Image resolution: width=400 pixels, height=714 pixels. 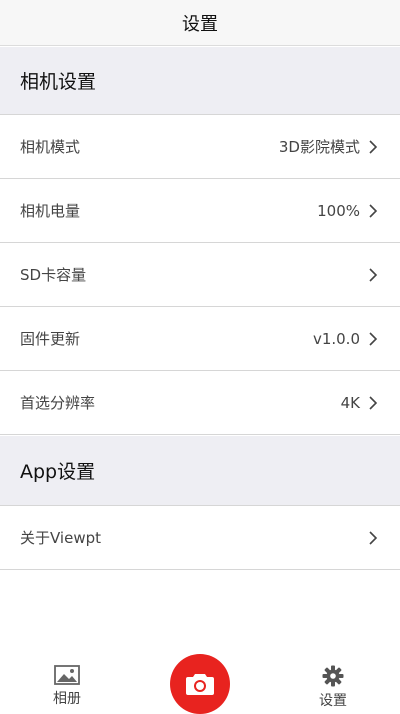 I want to click on row-value: 4K, so click(x=350, y=402).